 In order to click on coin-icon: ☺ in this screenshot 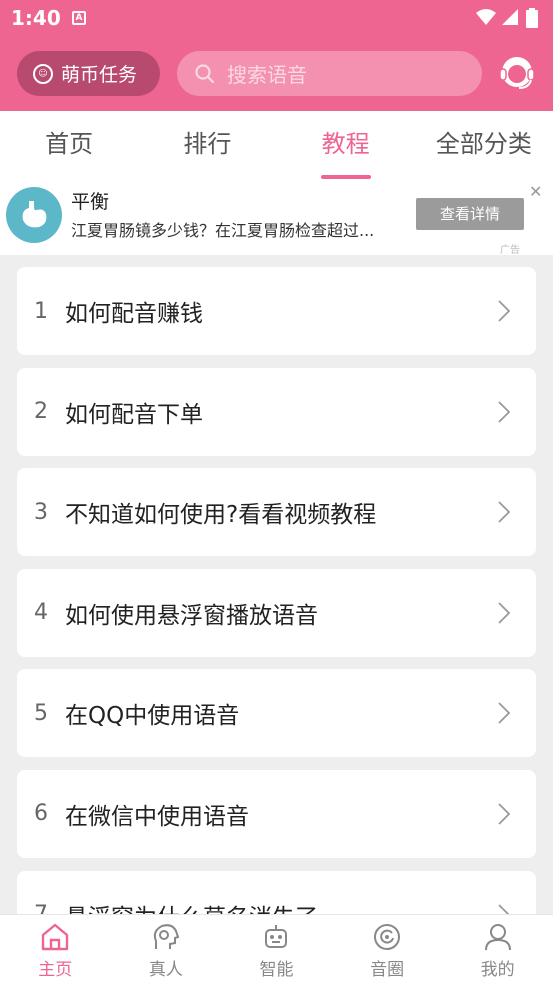, I will do `click(43, 73)`.